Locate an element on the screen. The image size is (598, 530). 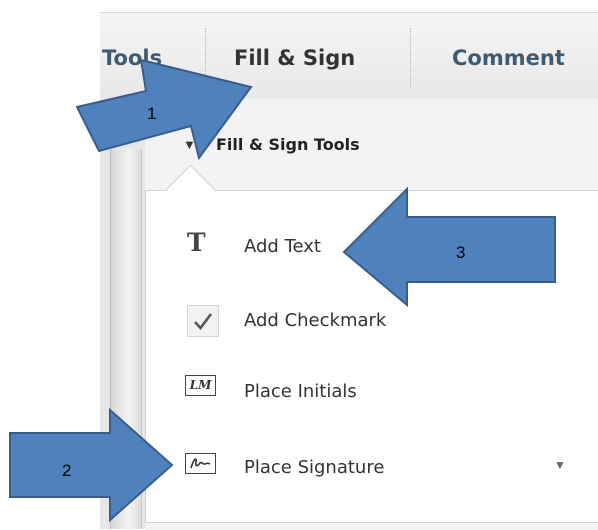
callout-number-2: 2 is located at coordinates (67, 470).